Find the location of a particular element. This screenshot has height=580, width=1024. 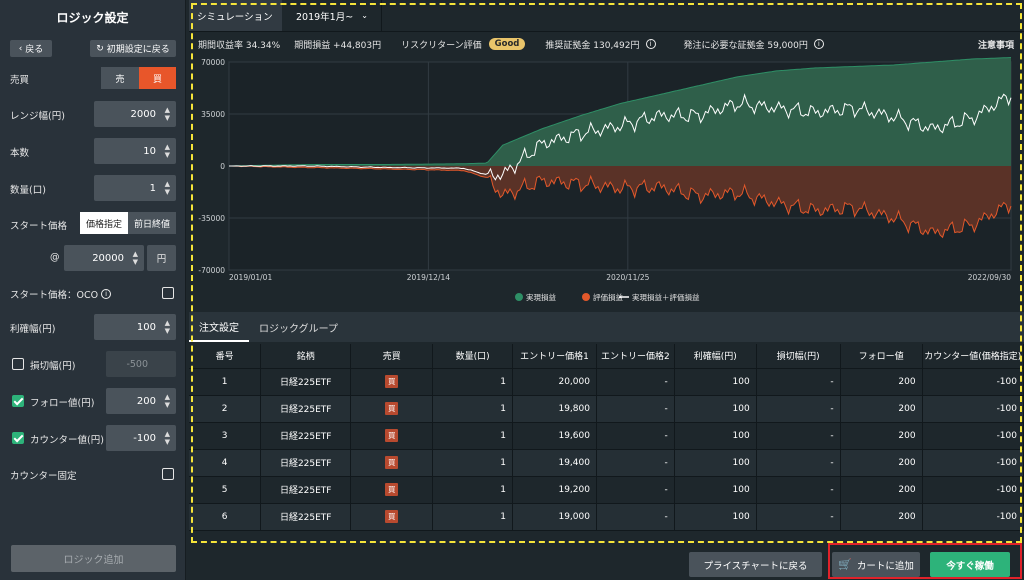

legend-marker is located at coordinates (519, 297).